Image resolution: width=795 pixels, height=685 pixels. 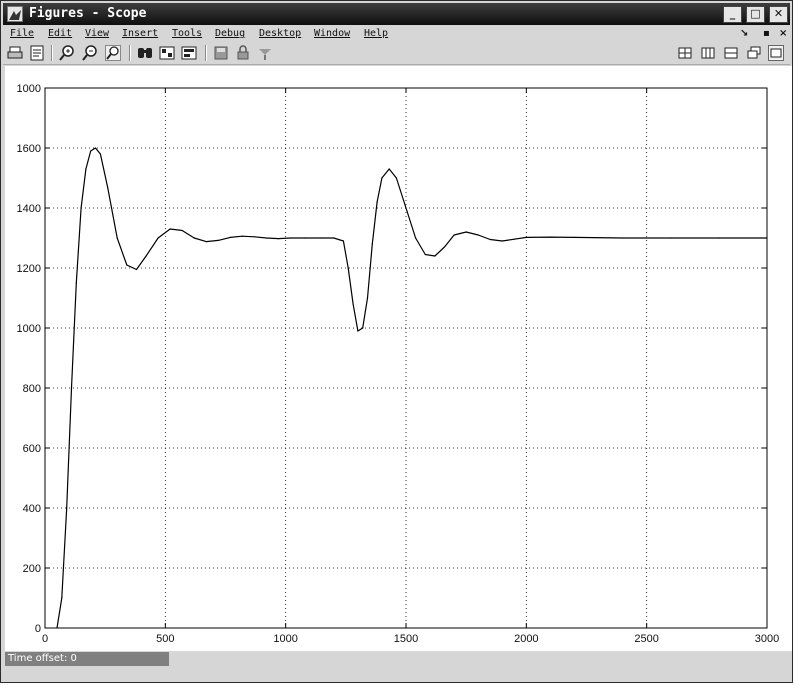 What do you see at coordinates (29, 329) in the screenshot?
I see `y-tick-label: 1000` at bounding box center [29, 329].